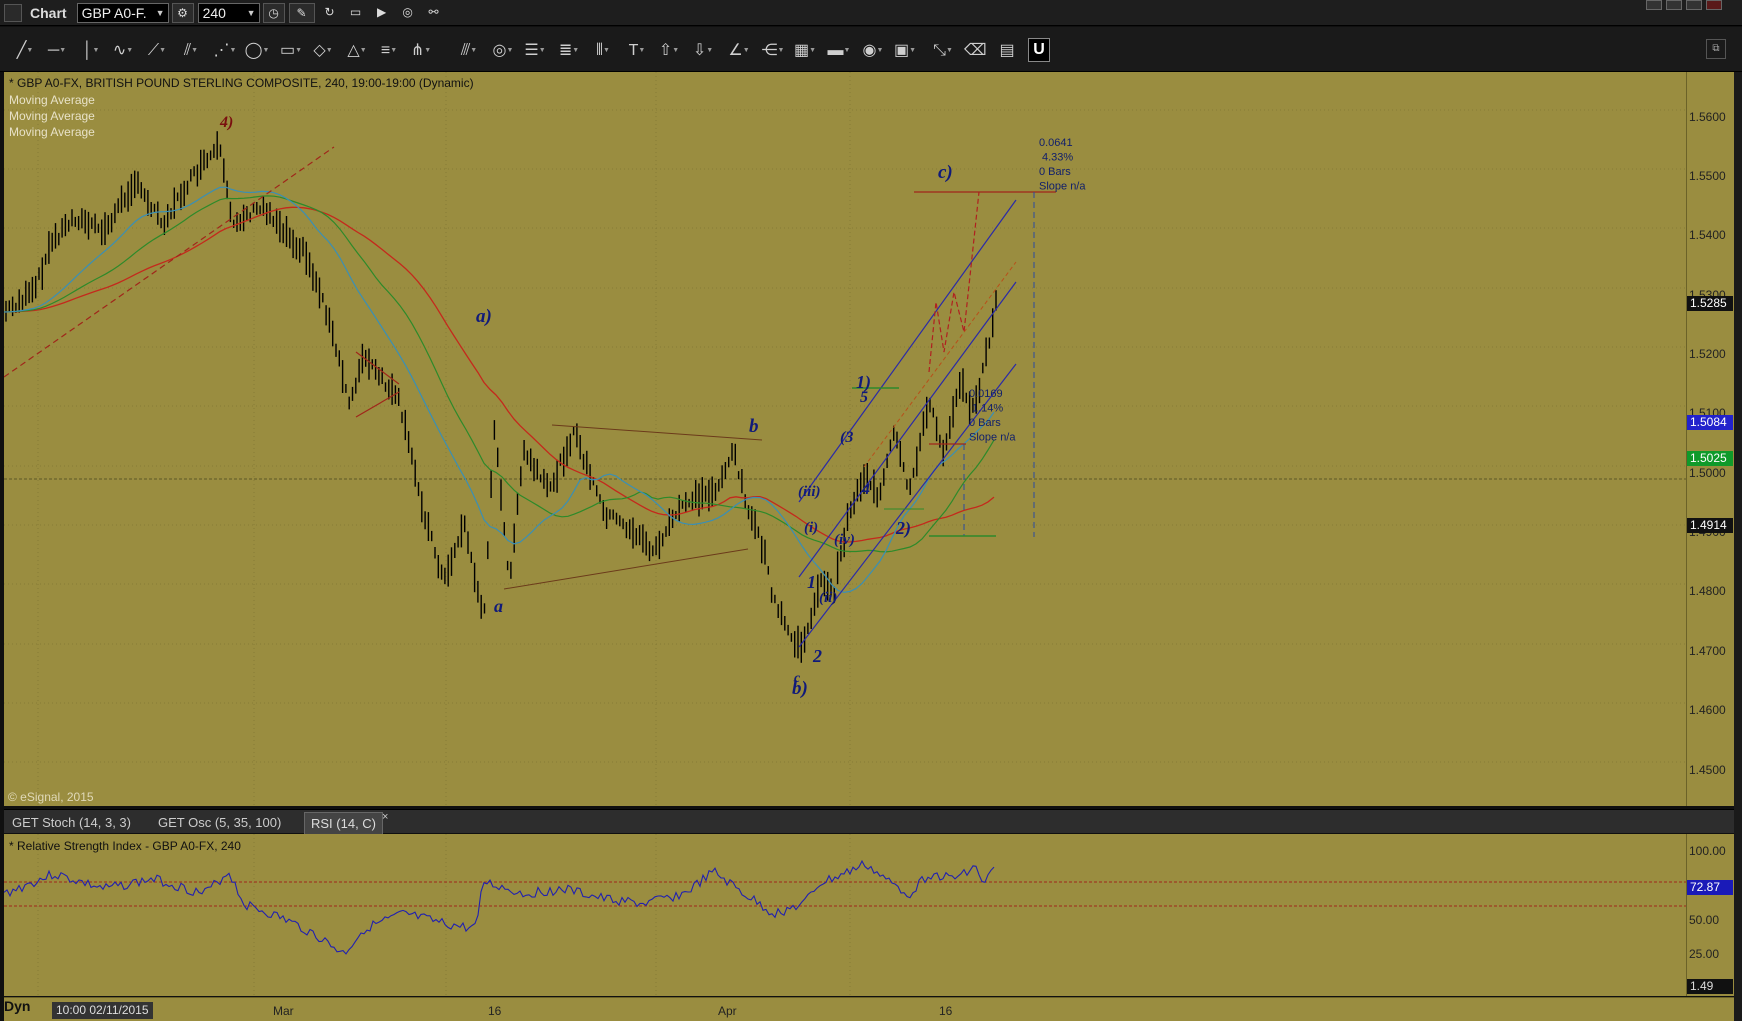 The height and width of the screenshot is (1021, 1742). What do you see at coordinates (569, 51) in the screenshot?
I see `fib-extension-icon: ≣▼` at bounding box center [569, 51].